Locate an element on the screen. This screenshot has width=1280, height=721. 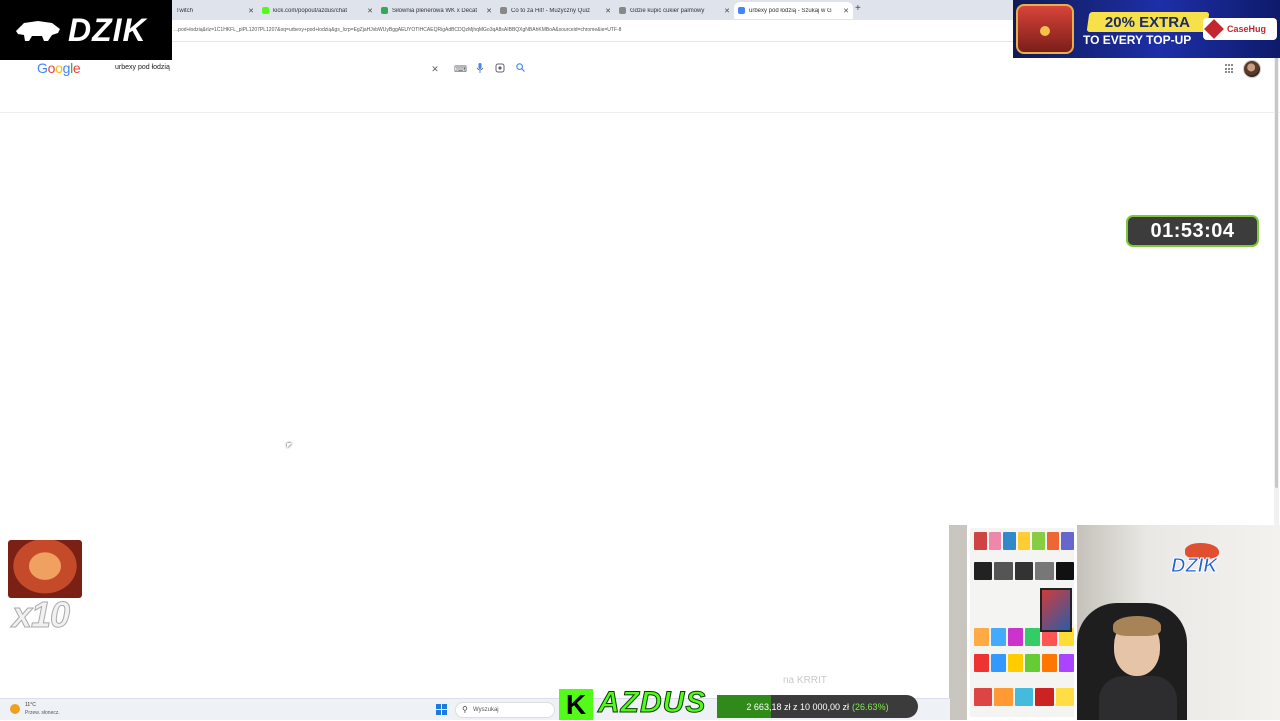
goal-current: 2 663,18 zł is located at coordinates (768, 706).